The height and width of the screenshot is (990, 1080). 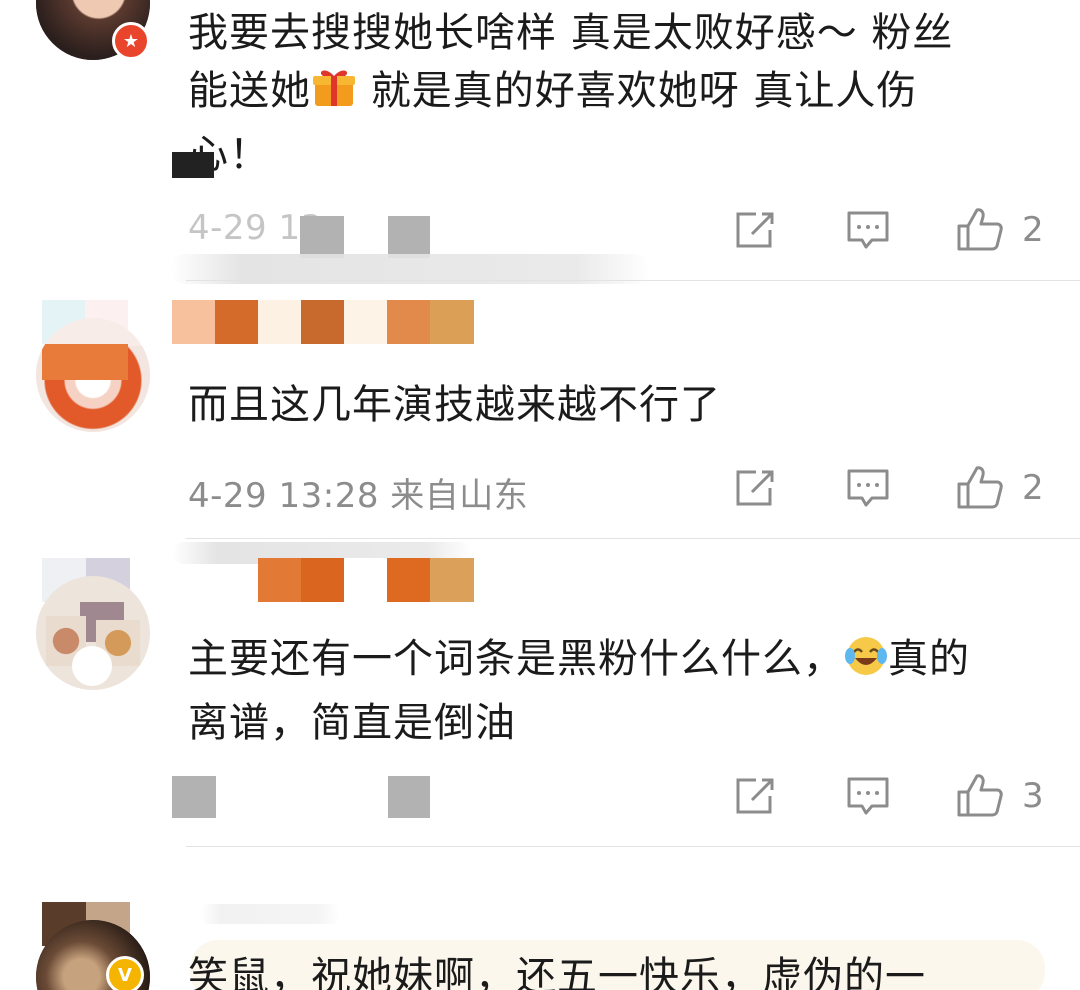 What do you see at coordinates (557, 972) in the screenshot?
I see `comment-text: 笑鼠，祝她妹啊，还五一快乐，虚伪的一` at bounding box center [557, 972].